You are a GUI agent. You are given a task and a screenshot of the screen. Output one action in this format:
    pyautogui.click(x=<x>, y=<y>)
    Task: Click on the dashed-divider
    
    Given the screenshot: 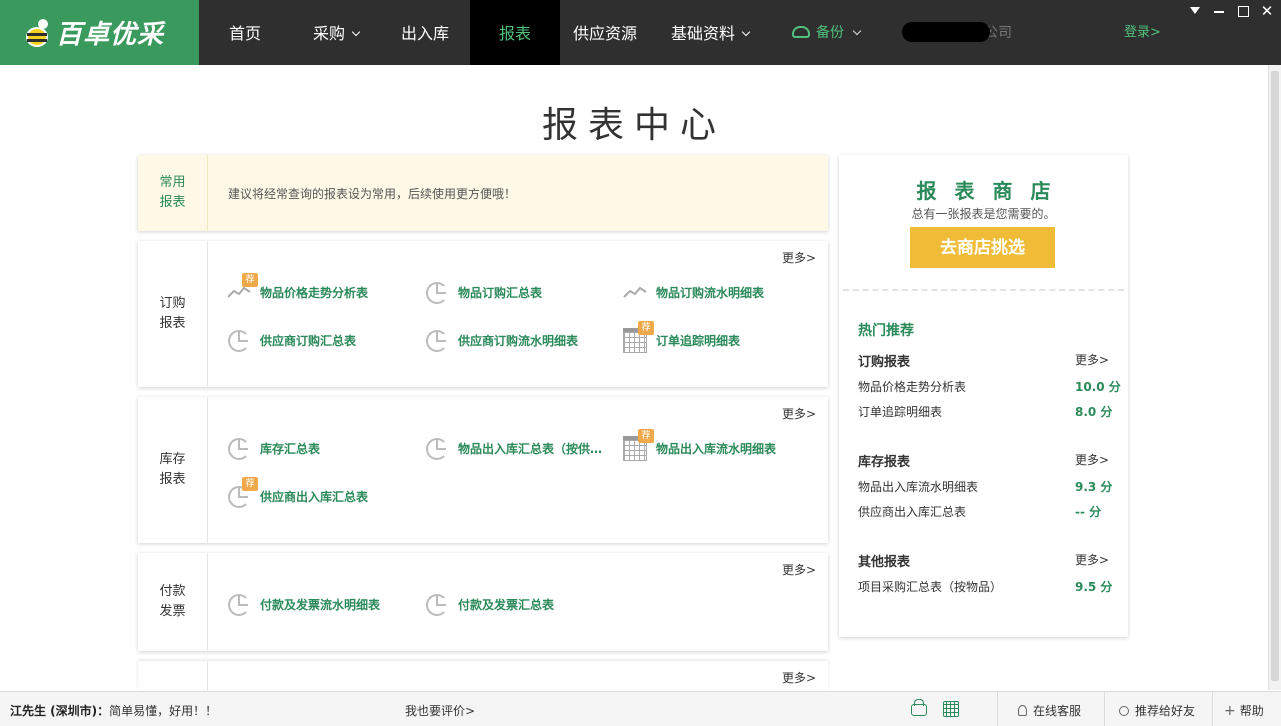 What is the action you would take?
    pyautogui.click(x=983, y=292)
    